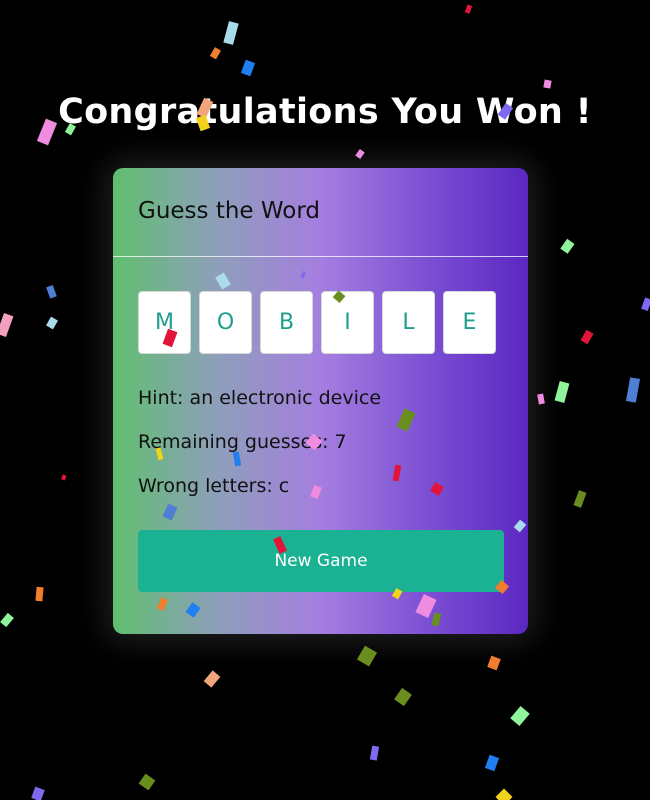 This screenshot has width=650, height=800. Describe the element at coordinates (317, 322) in the screenshot. I see `word-tiles: M O B I L E` at that location.